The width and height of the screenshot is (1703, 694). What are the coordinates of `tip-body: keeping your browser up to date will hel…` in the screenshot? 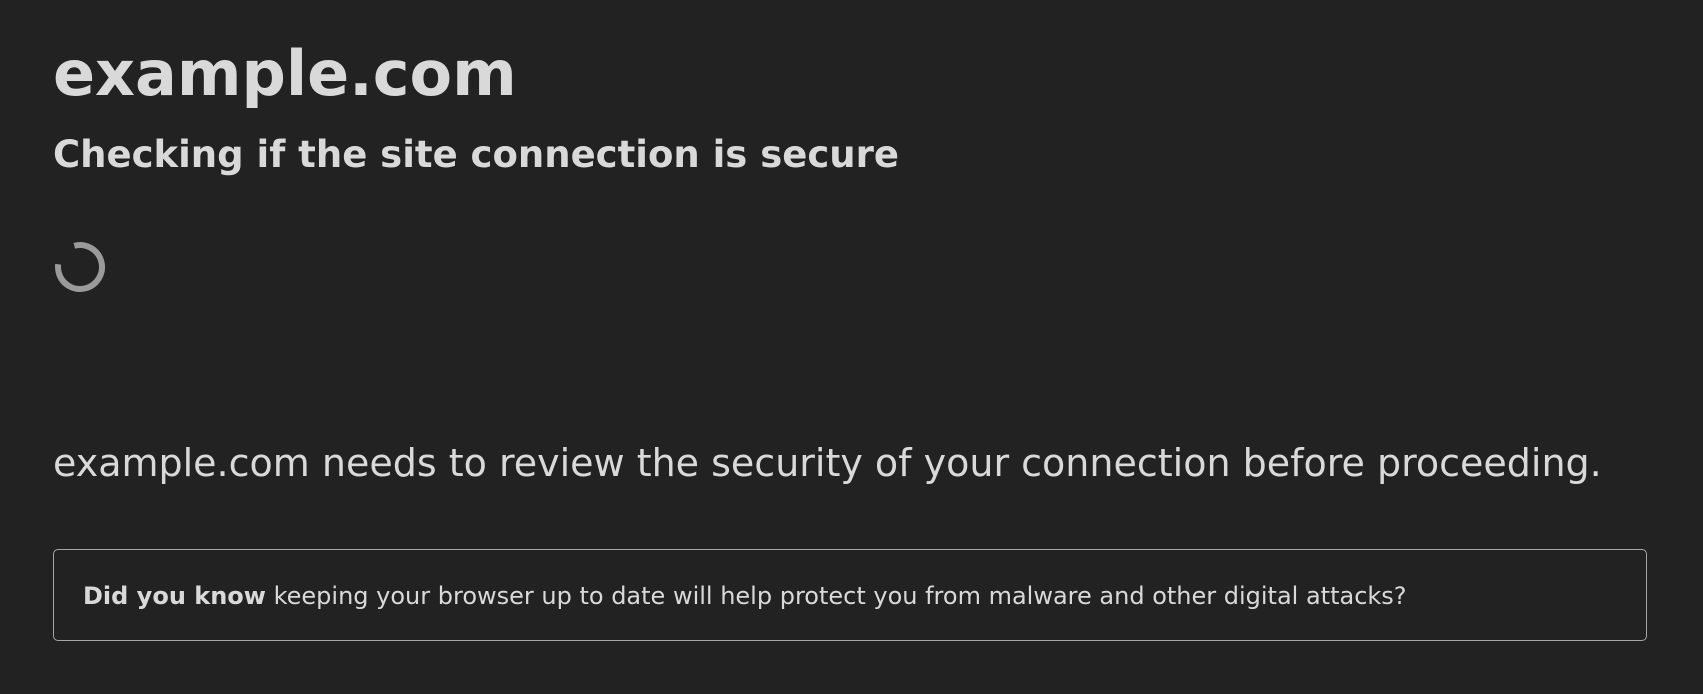 It's located at (836, 596).